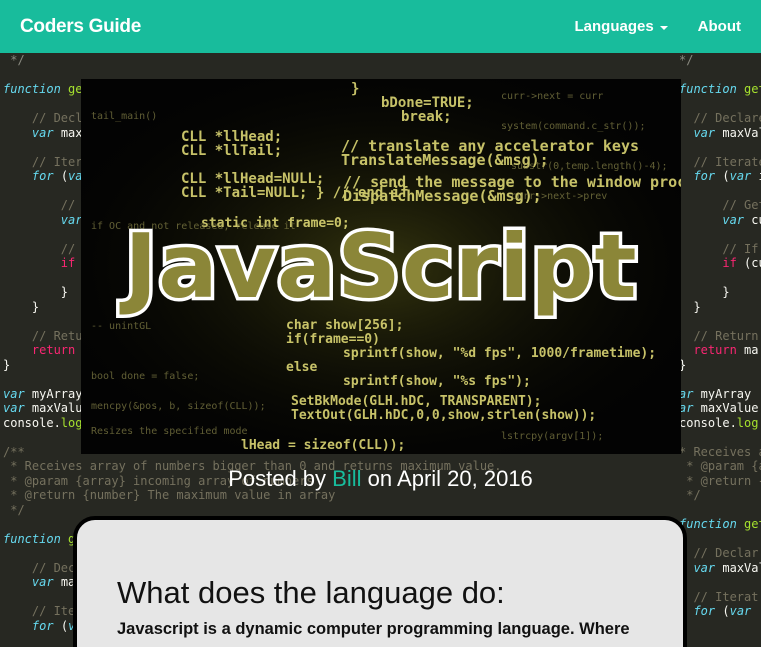 The width and height of the screenshot is (761, 647). Describe the element at coordinates (719, 26) in the screenshot. I see `about-link: About` at that location.